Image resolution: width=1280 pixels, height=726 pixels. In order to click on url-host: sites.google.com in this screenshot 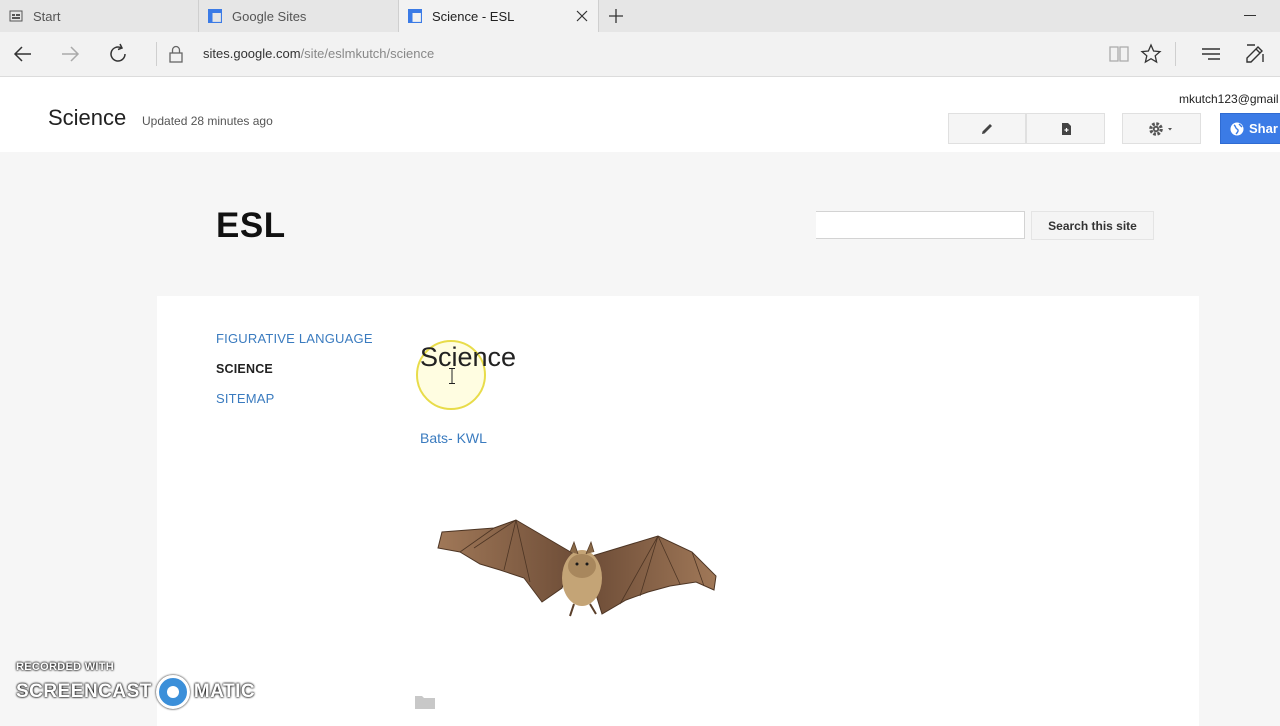, I will do `click(252, 53)`.